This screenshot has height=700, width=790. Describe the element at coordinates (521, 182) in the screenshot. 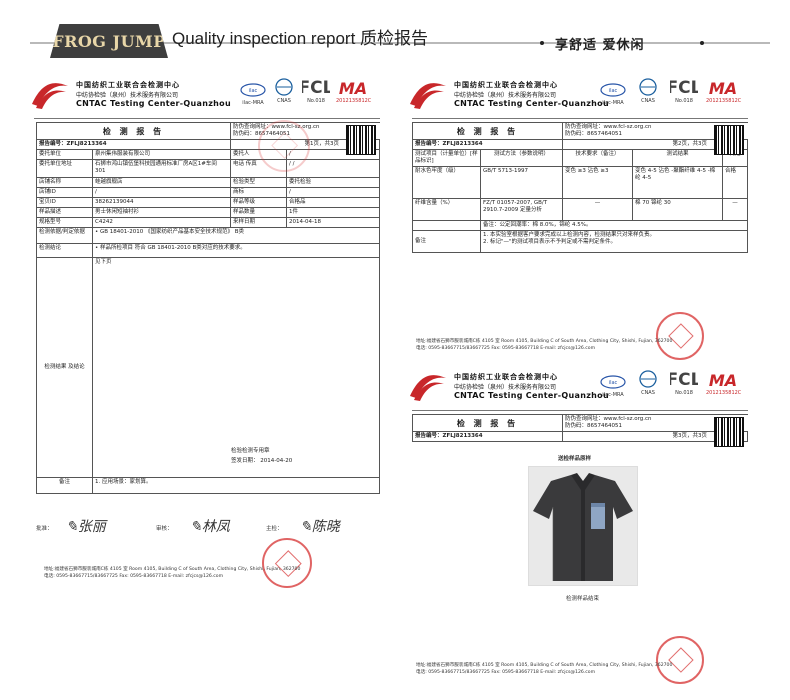

I see `table-cell: GB/T 5713-1997` at that location.